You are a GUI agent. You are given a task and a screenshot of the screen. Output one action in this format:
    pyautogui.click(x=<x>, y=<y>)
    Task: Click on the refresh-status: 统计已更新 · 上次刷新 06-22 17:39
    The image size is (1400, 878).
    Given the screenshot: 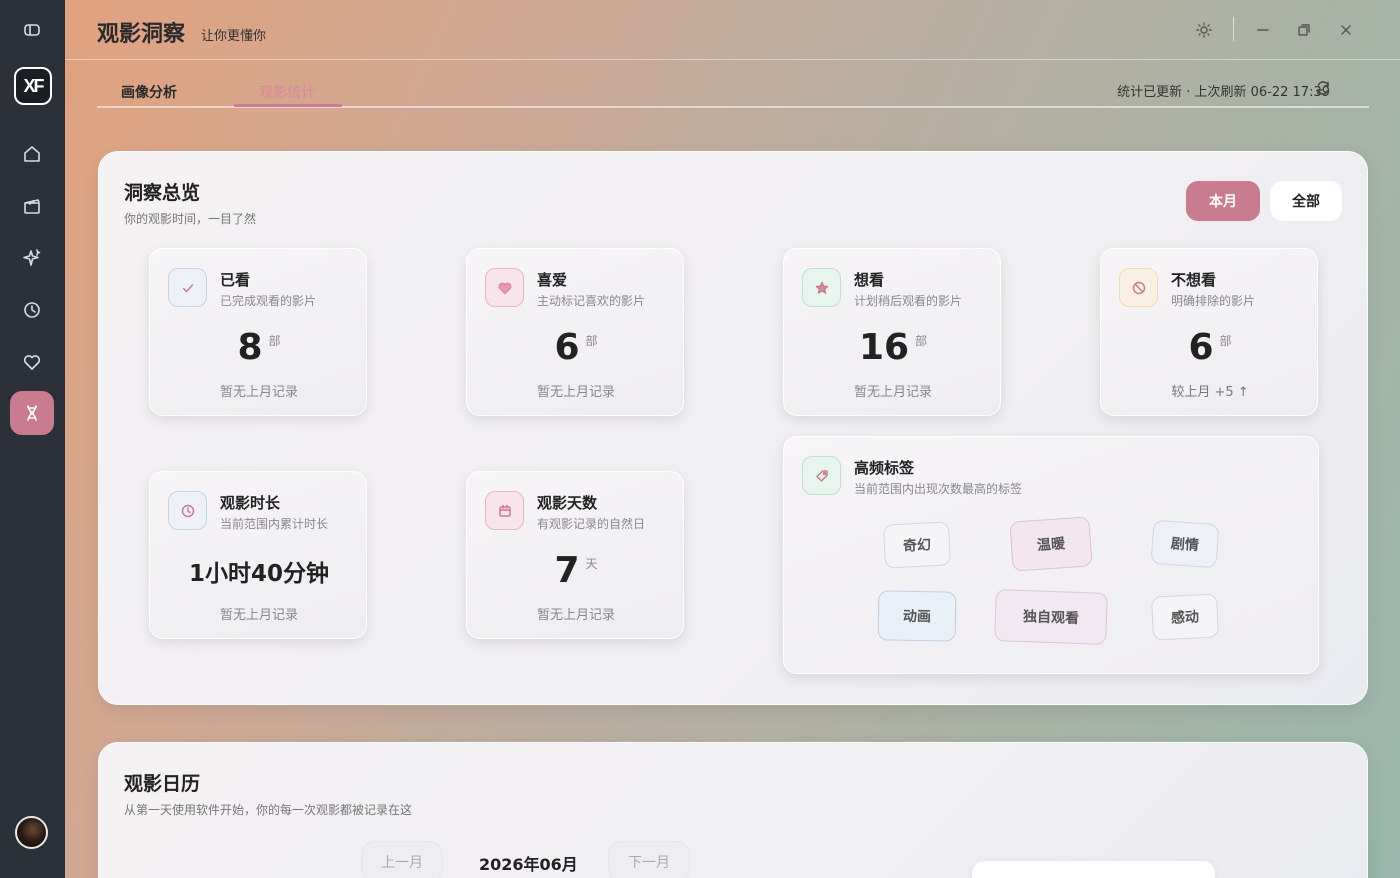 What is the action you would take?
    pyautogui.click(x=1223, y=92)
    